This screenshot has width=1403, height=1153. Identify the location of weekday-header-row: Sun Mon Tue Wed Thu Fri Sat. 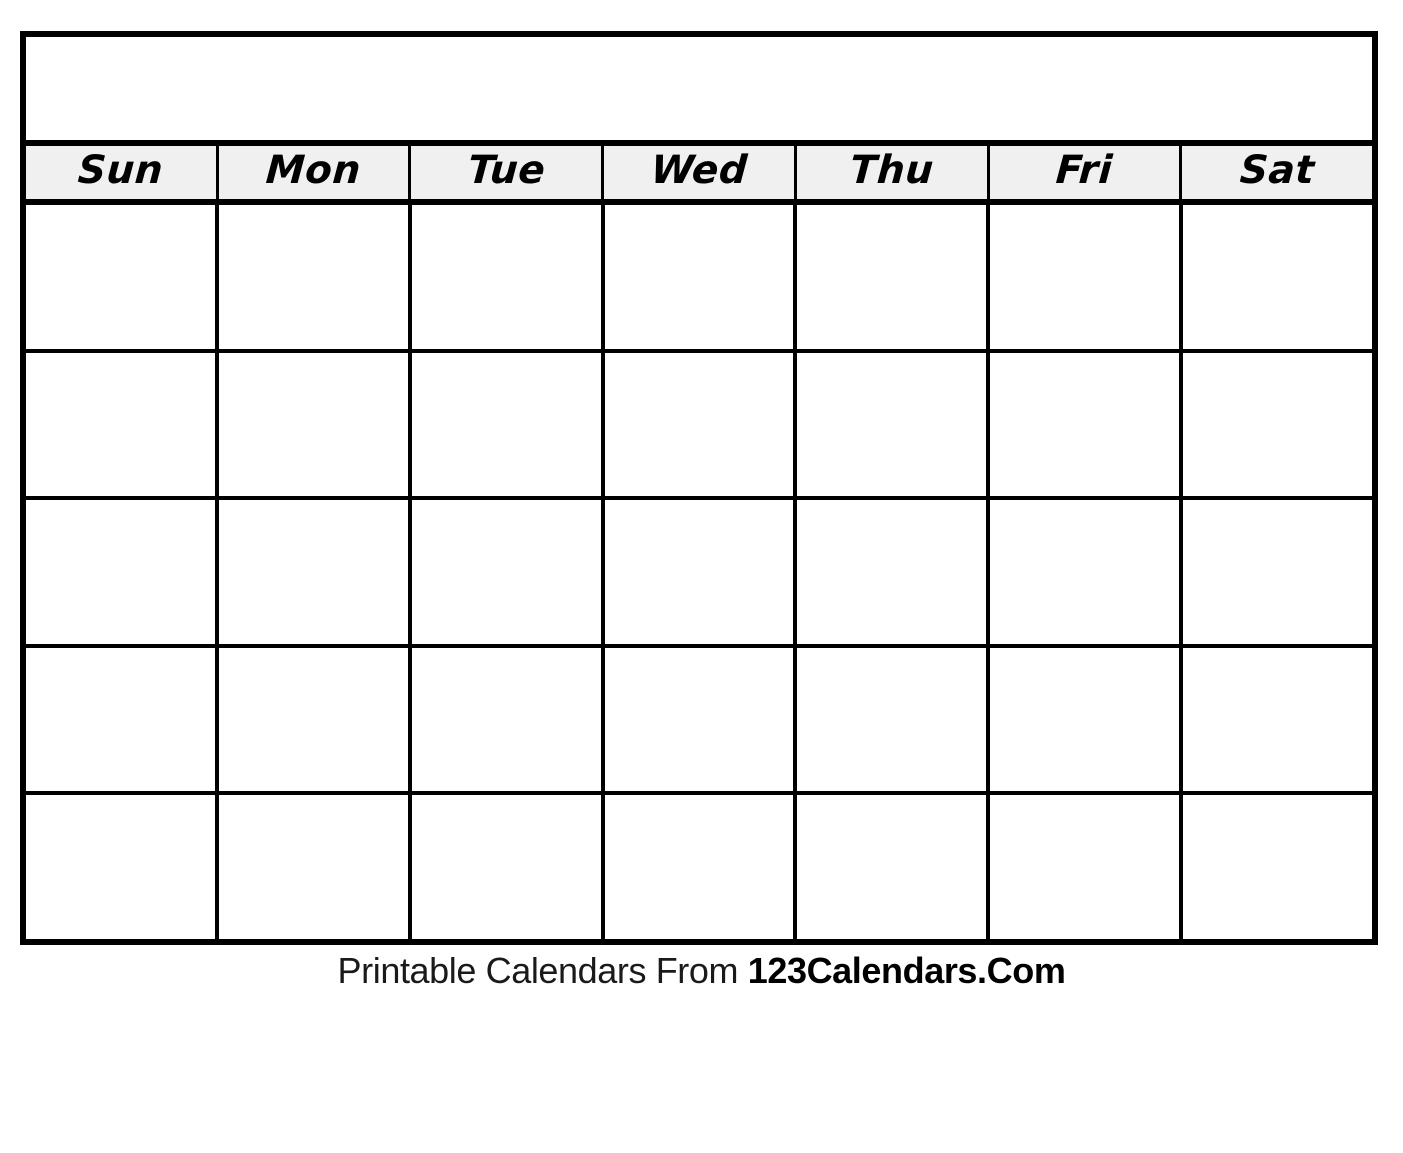
(699, 175).